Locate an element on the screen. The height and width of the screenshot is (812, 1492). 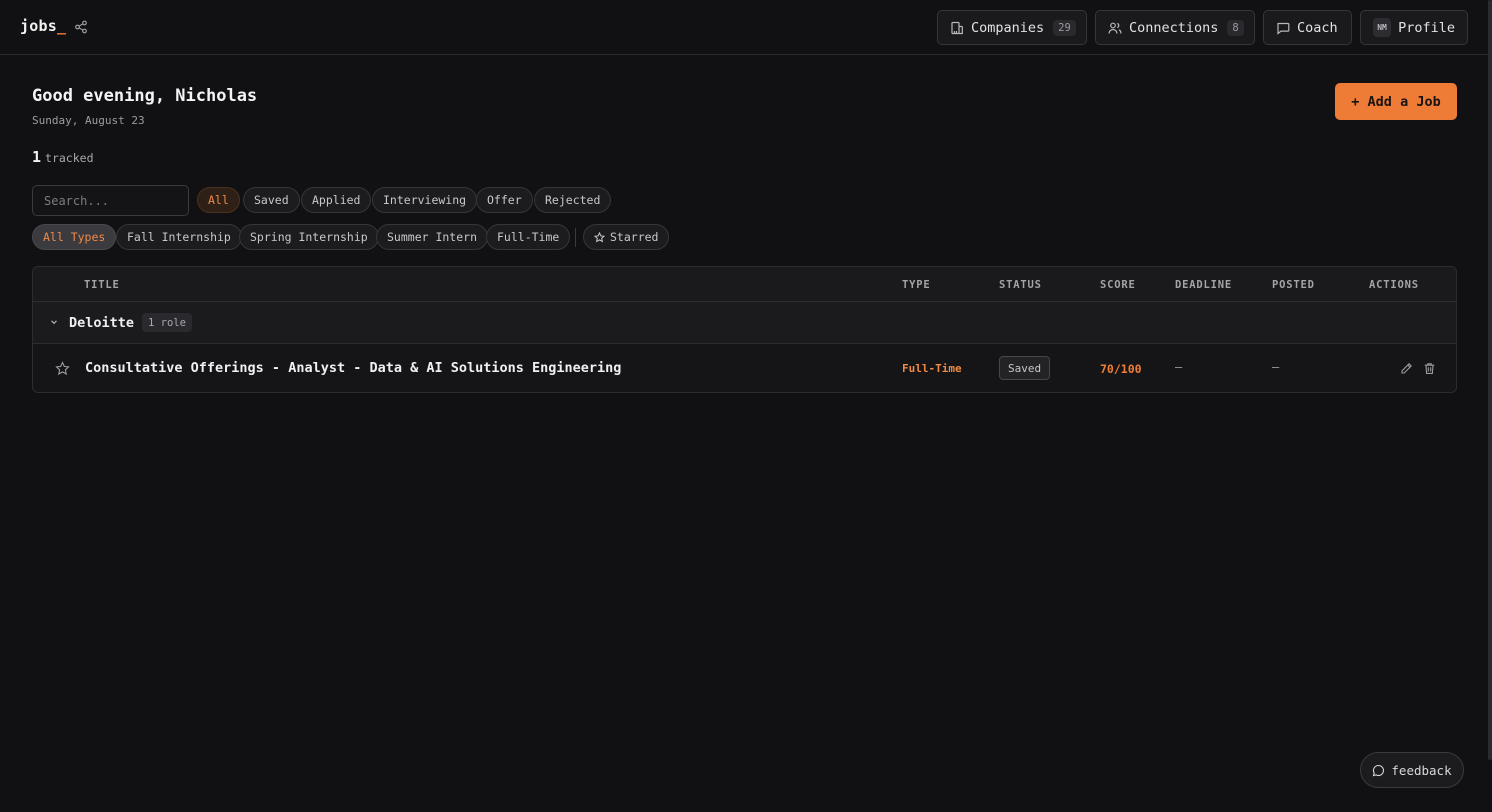
column-header-posted: POSTED is located at coordinates (1293, 285).